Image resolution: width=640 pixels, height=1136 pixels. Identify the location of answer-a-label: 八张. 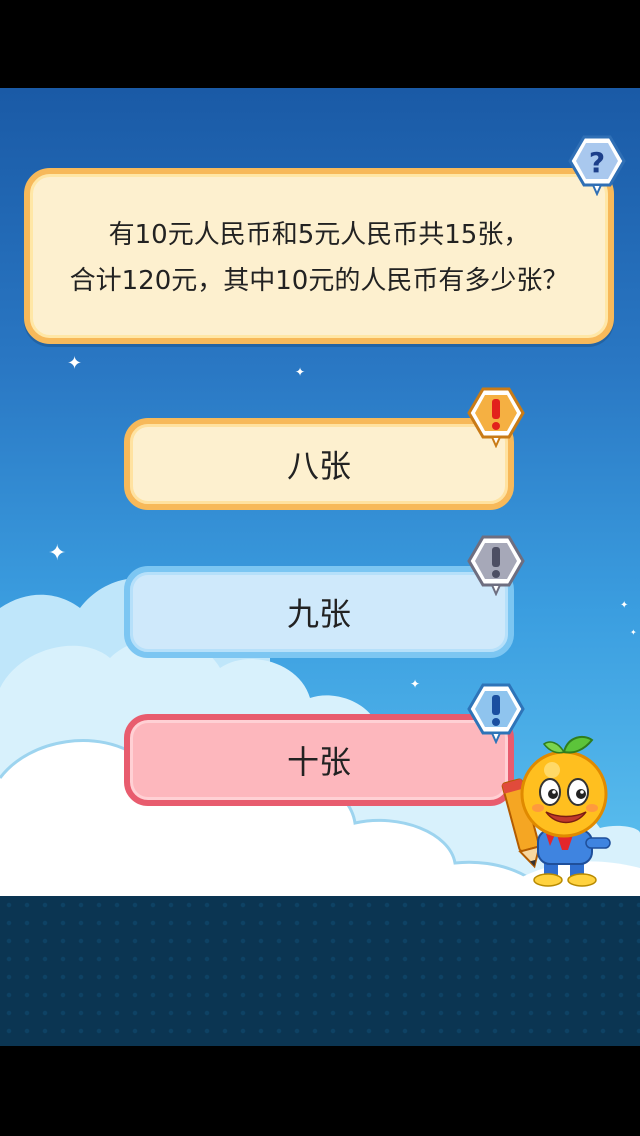
(318, 466).